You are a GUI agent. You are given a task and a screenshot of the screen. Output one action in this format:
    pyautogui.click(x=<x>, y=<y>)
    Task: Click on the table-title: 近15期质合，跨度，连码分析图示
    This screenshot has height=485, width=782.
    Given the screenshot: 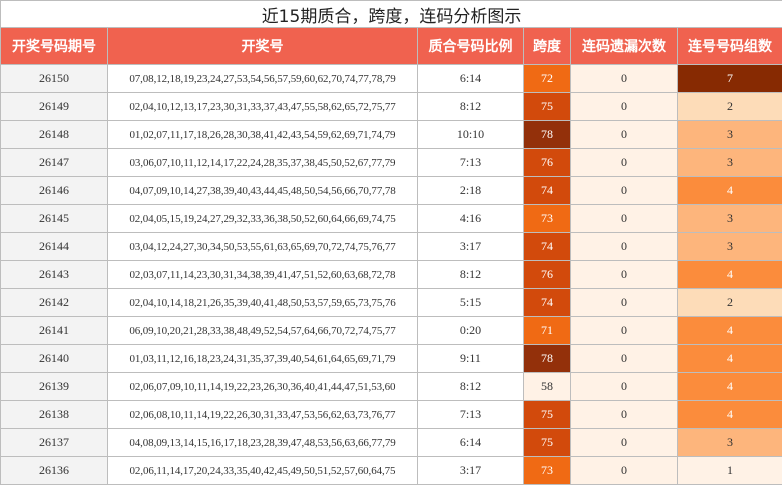 What is the action you would take?
    pyautogui.click(x=391, y=14)
    